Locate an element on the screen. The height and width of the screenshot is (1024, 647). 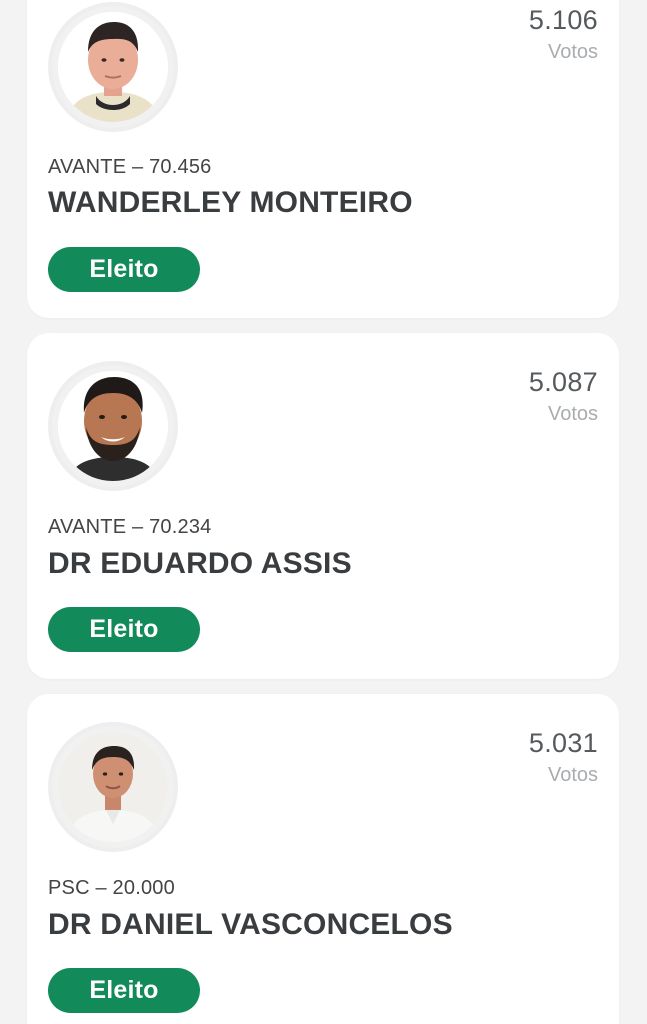
votes-block: 5.106 Votos is located at coordinates (563, 35).